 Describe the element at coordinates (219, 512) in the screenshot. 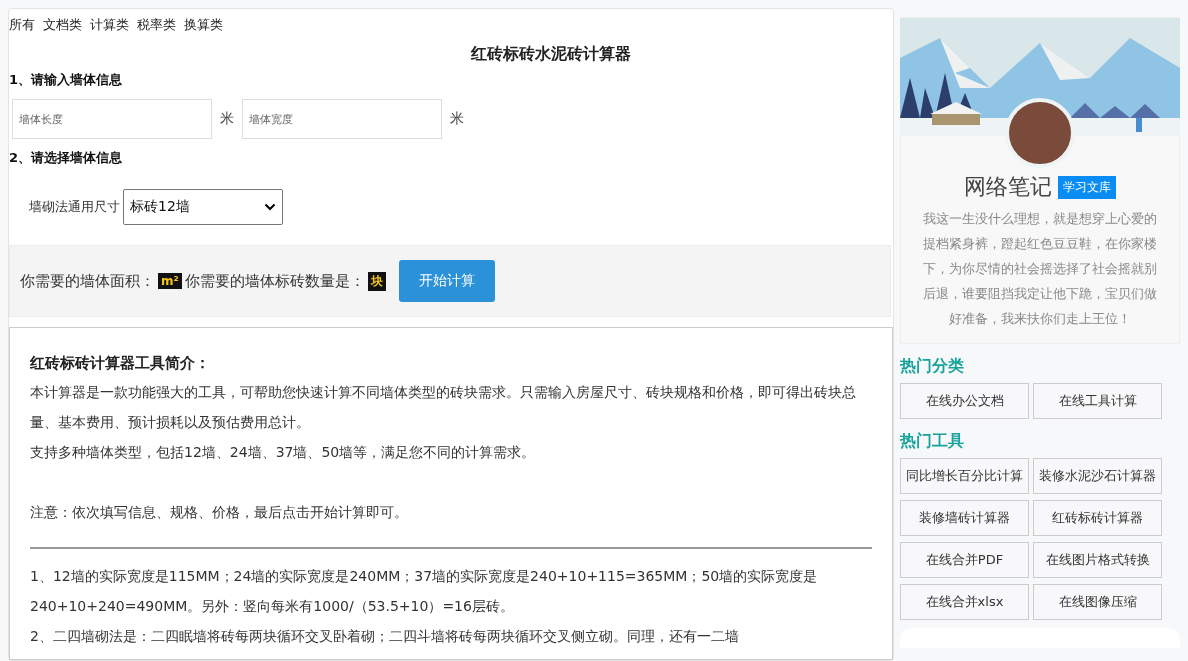

I see `note-text: 注意：依次填写信息、规格、价格，最后点击开始计算即可。` at that location.